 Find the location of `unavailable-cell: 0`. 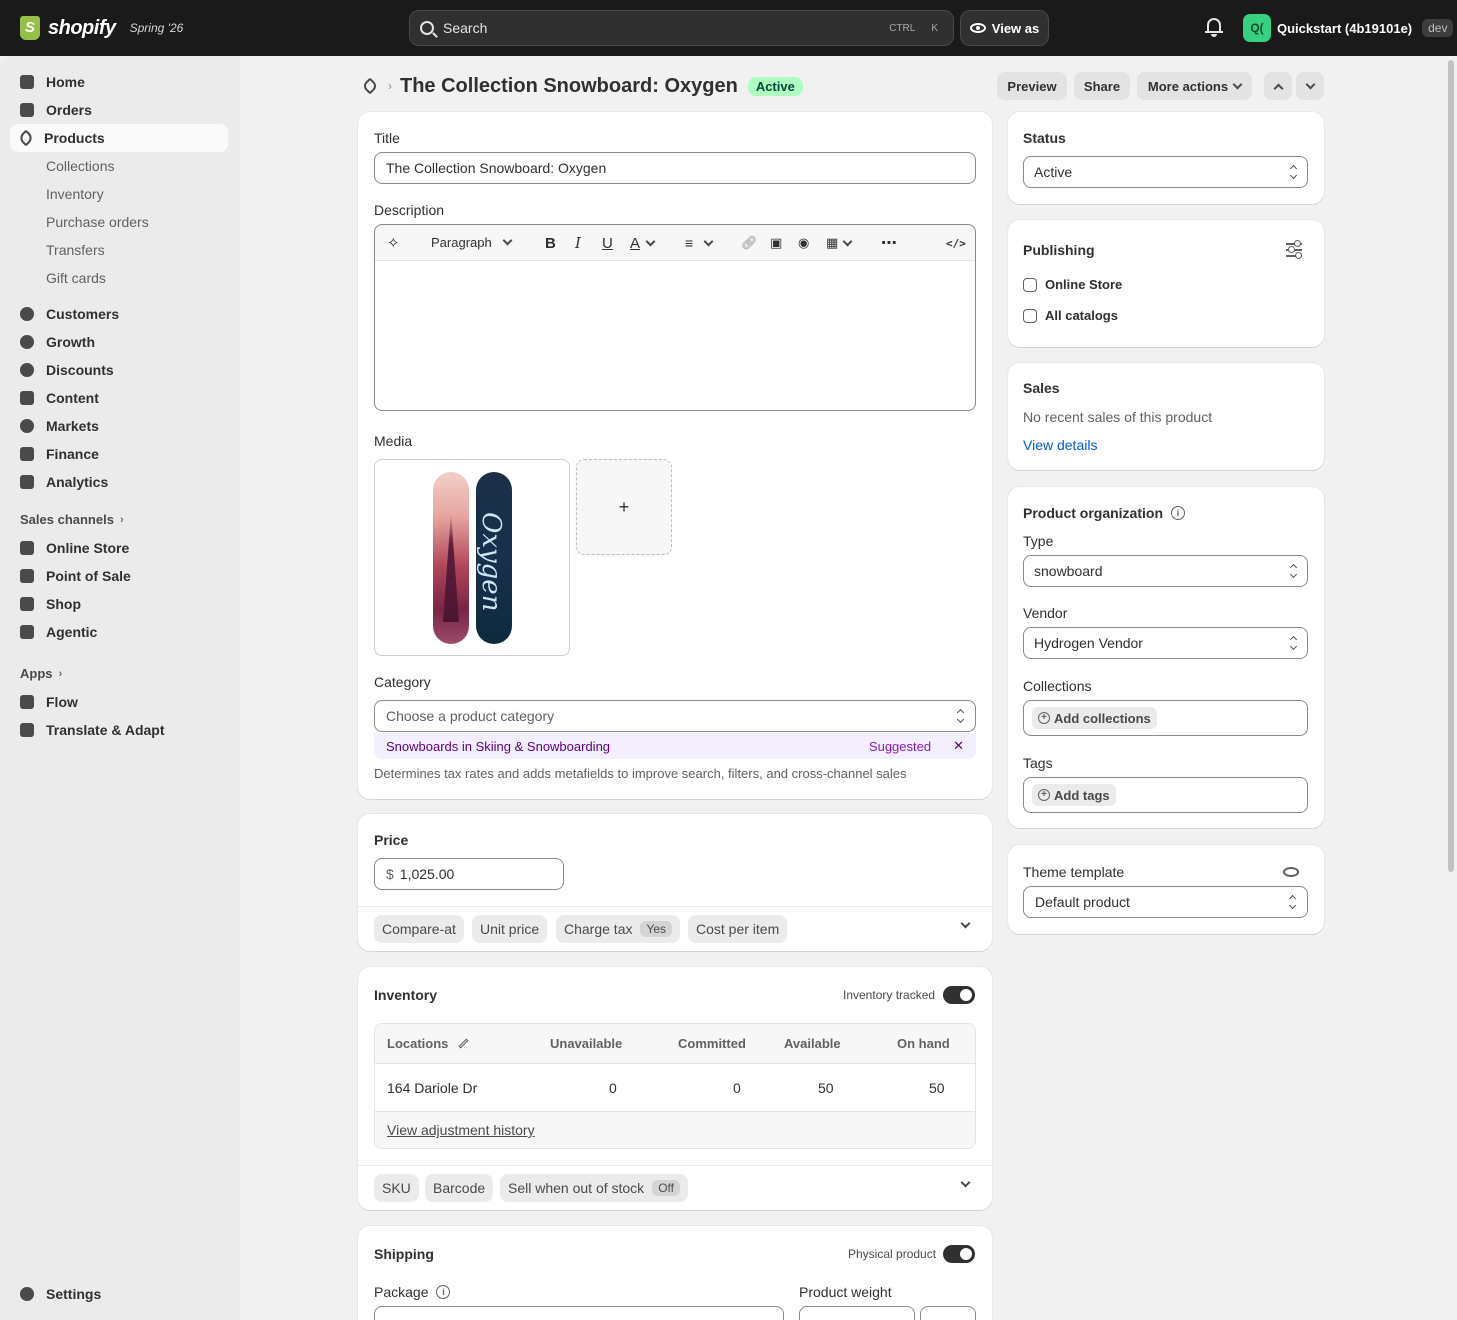

unavailable-cell: 0 is located at coordinates (613, 1087).